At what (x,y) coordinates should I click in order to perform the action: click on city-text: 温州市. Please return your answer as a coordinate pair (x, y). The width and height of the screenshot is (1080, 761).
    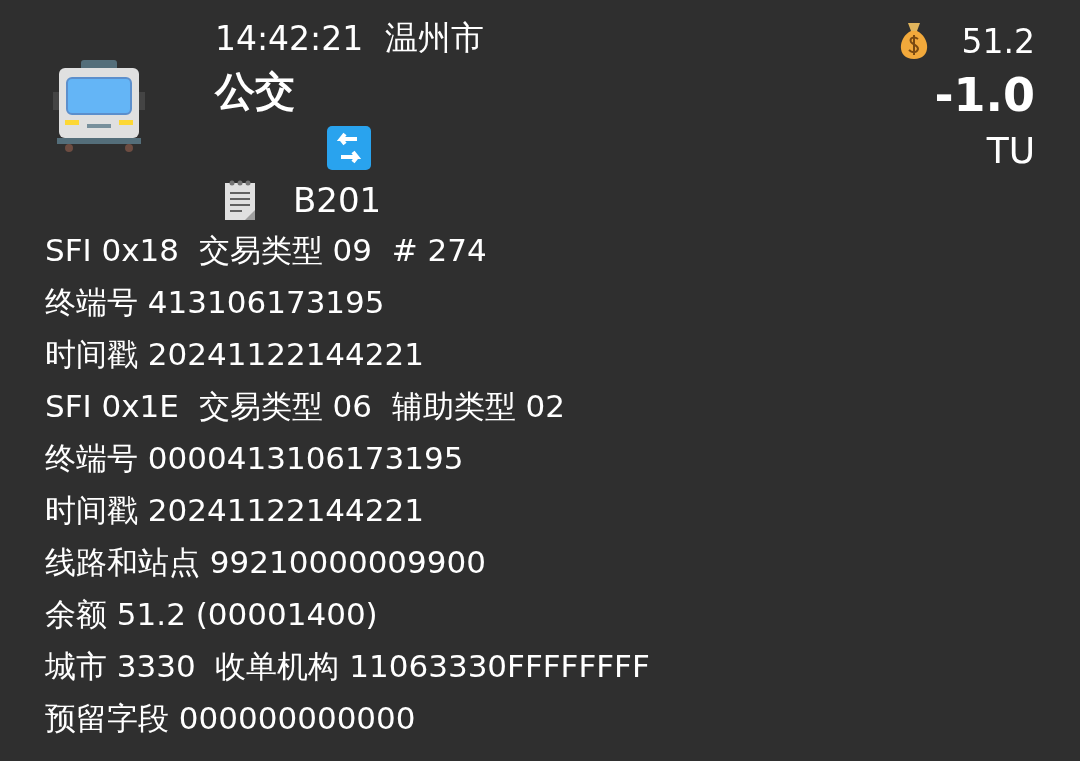
    Looking at the image, I should click on (435, 37).